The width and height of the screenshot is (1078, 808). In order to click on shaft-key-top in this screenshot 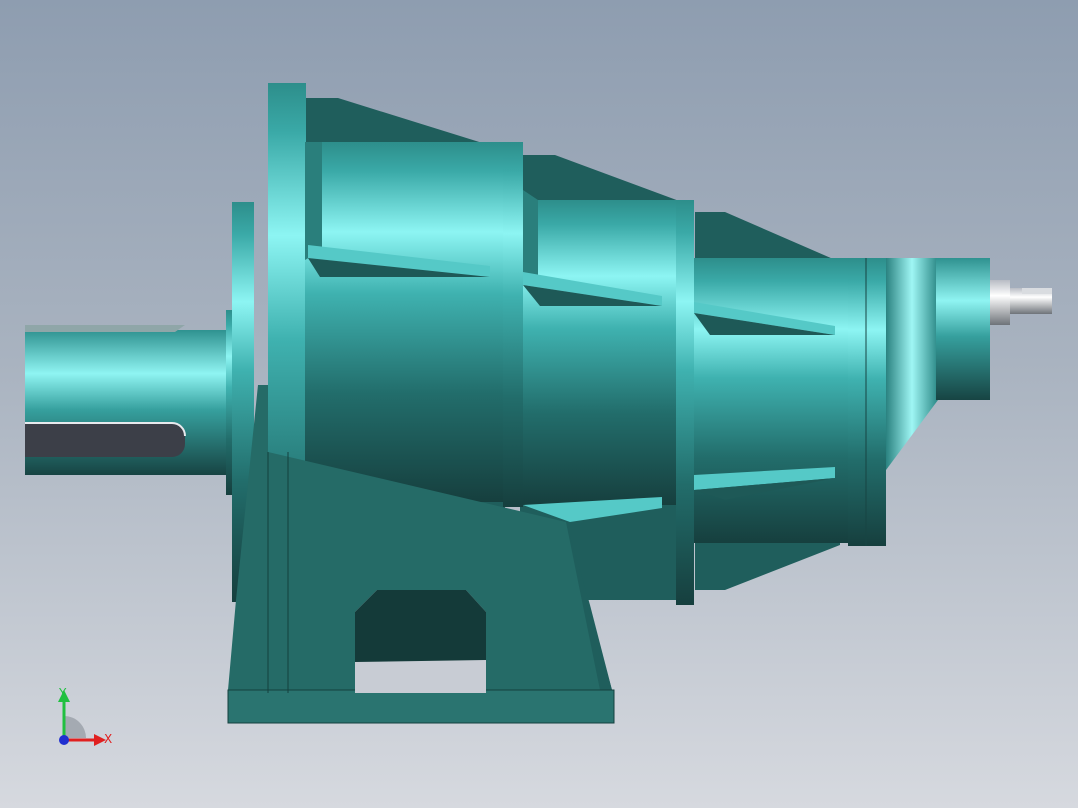, I will do `click(105, 328)`.